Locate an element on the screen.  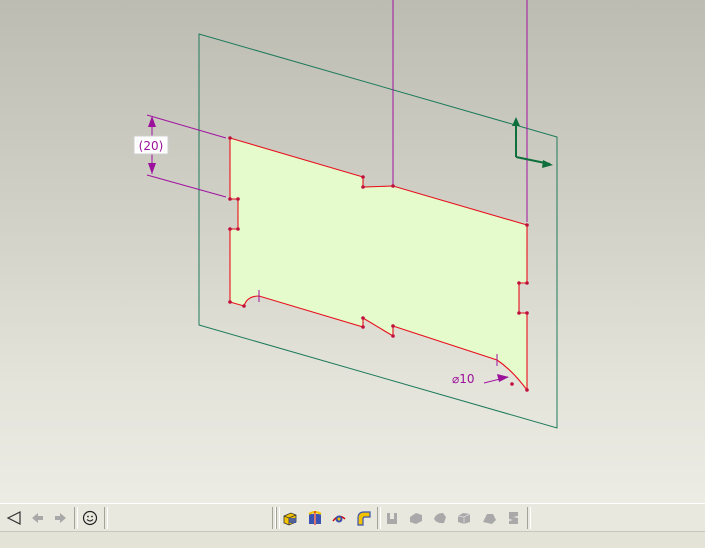
shell-icon is located at coordinates (416, 518).